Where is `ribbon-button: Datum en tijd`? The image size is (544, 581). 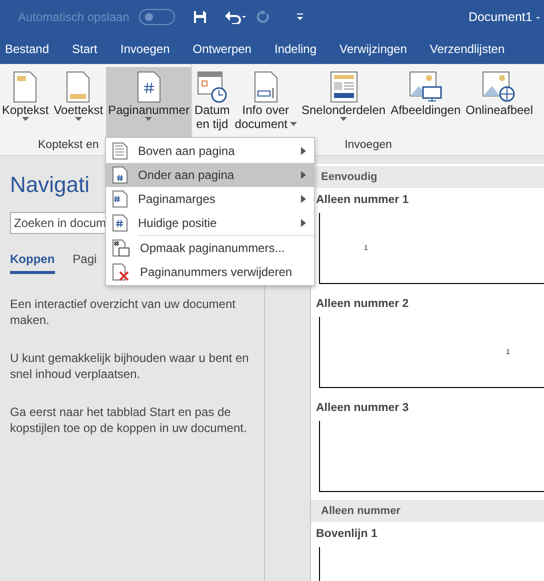 ribbon-button: Datum en tijd is located at coordinates (212, 102).